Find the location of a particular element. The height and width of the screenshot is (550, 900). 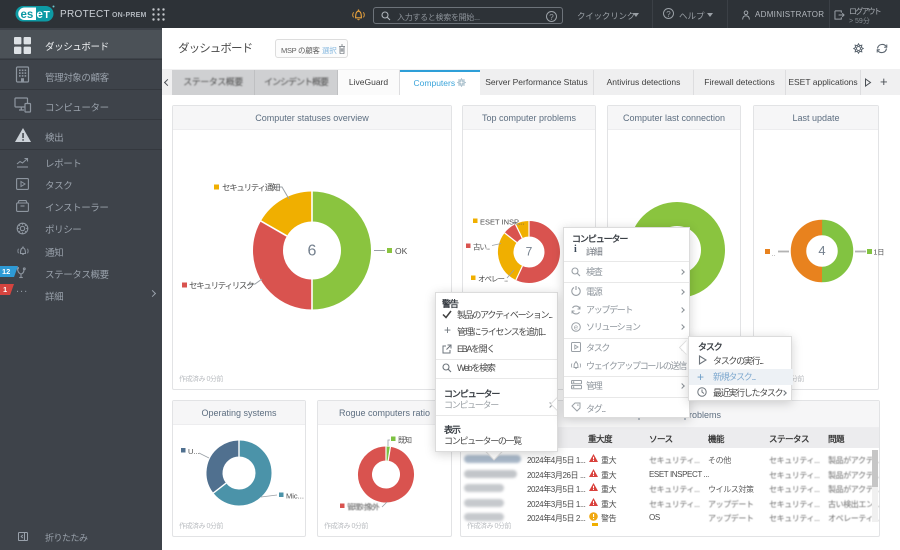

svg-text: 管理対象外 is located at coordinates (363, 507).